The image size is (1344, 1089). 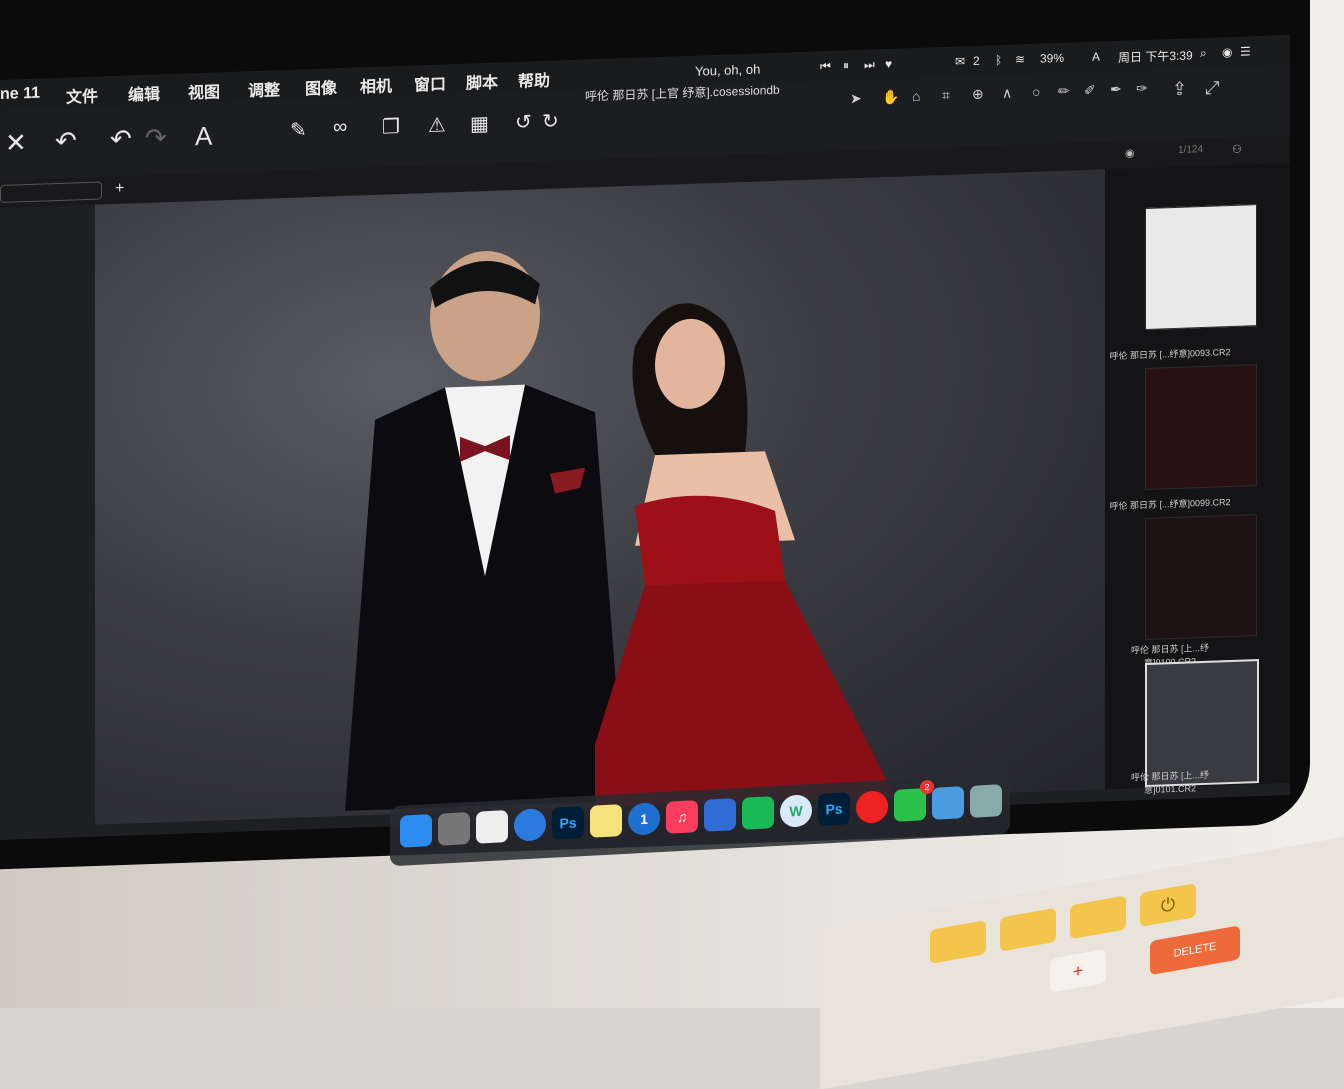 I want to click on dock-preview-2-icon, so click(x=986, y=801).